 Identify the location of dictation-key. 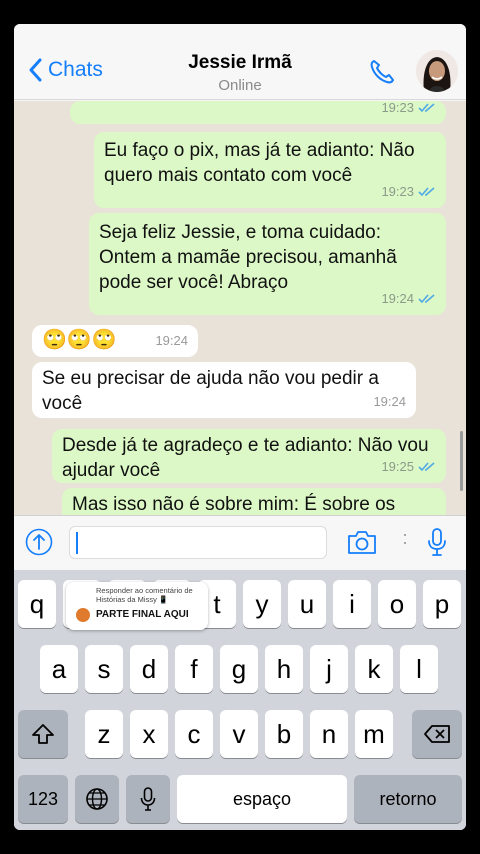
(148, 799).